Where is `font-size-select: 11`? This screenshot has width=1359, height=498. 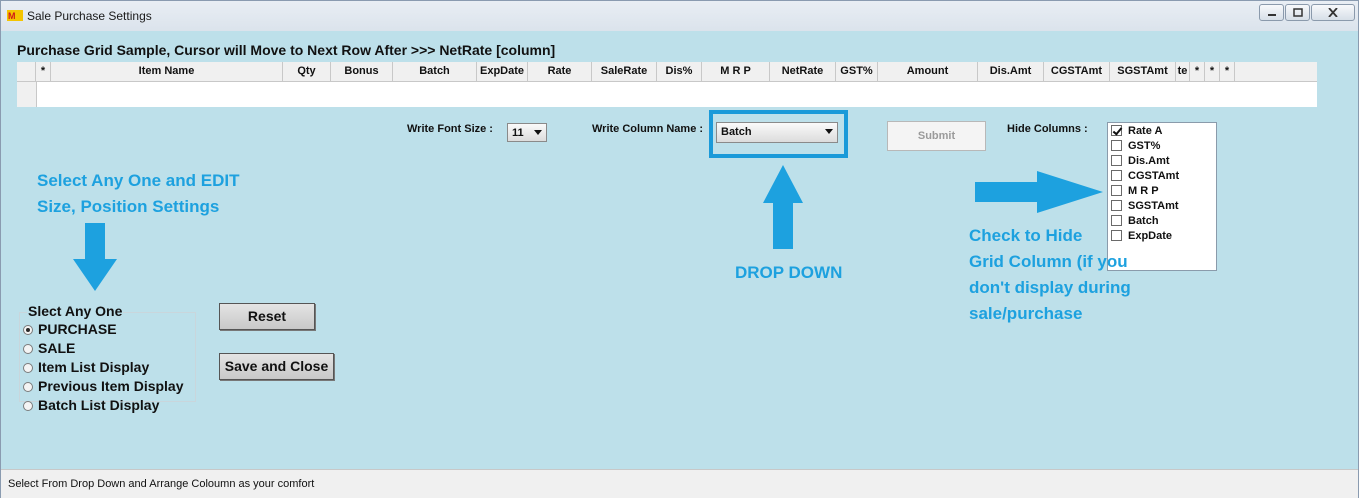 font-size-select: 11 is located at coordinates (527, 132).